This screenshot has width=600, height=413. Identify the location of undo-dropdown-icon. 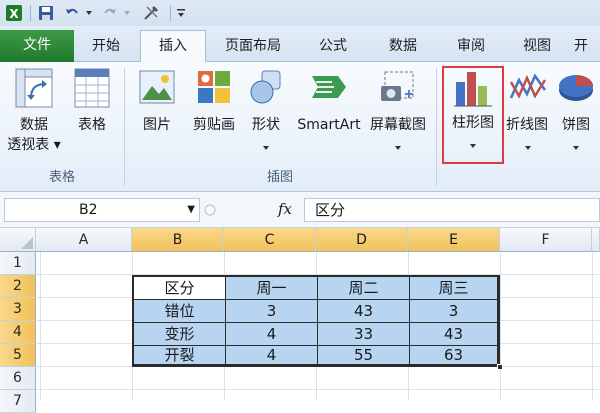
(89, 13).